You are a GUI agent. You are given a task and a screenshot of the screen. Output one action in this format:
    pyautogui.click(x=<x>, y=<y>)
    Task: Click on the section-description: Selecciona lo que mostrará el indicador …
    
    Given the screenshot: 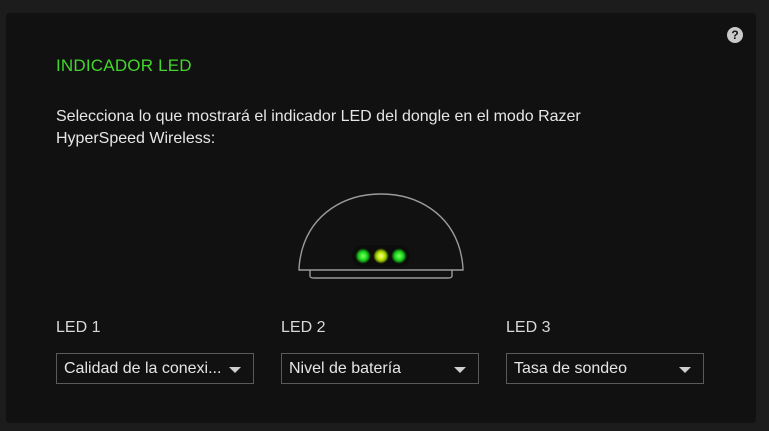 What is the action you would take?
    pyautogui.click(x=318, y=127)
    